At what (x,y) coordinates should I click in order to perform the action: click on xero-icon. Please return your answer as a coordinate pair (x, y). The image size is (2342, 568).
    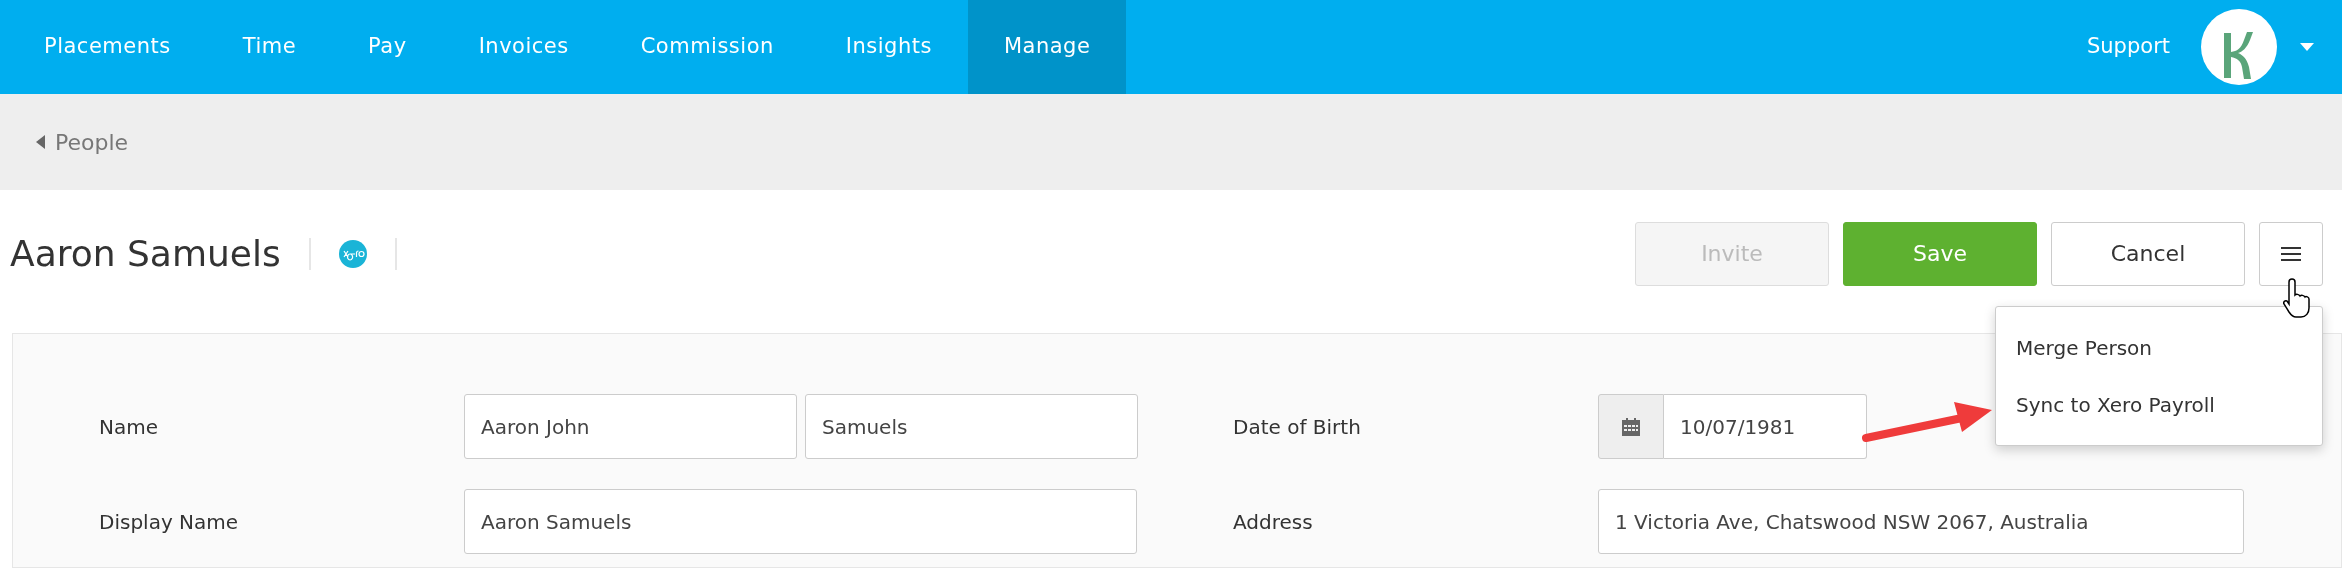
    Looking at the image, I should click on (352, 253).